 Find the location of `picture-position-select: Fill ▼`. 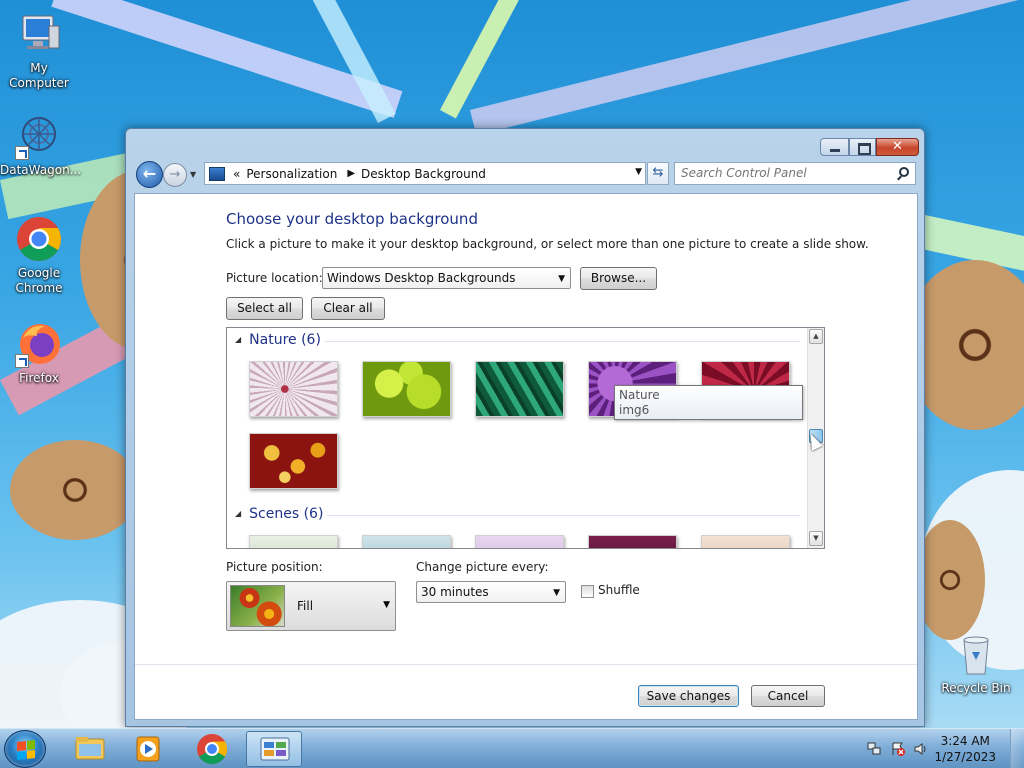

picture-position-select: Fill ▼ is located at coordinates (311, 606).